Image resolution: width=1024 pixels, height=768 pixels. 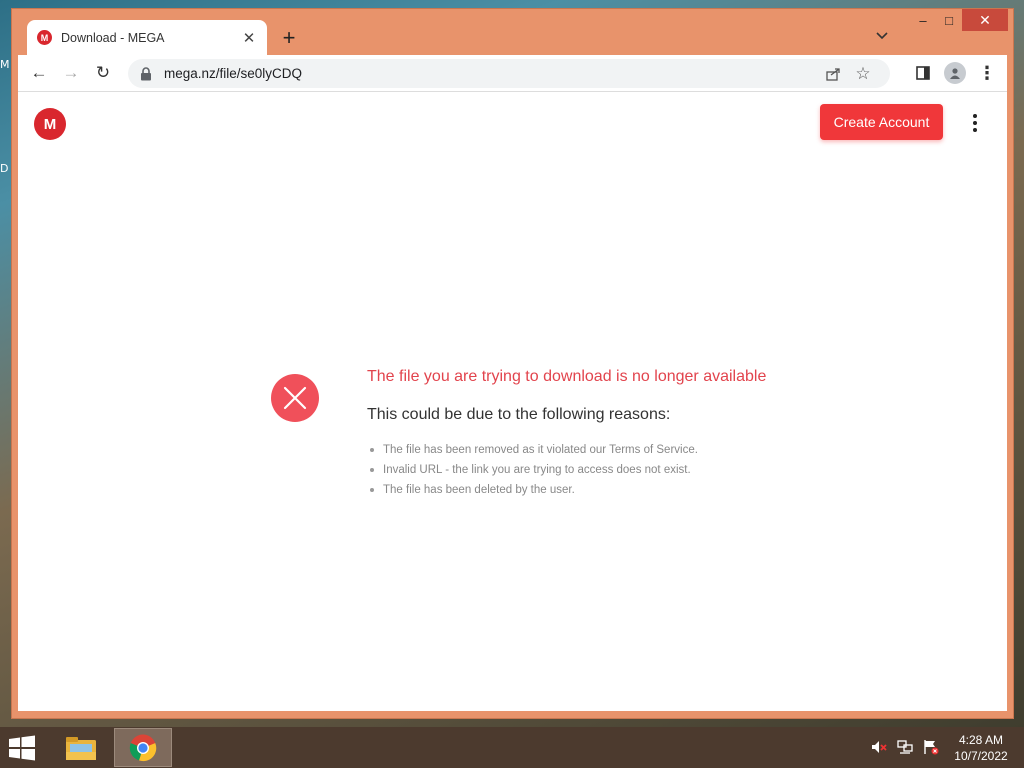 I want to click on taskbar-clock: 4:28 AM 10/7/2022, so click(x=981, y=748).